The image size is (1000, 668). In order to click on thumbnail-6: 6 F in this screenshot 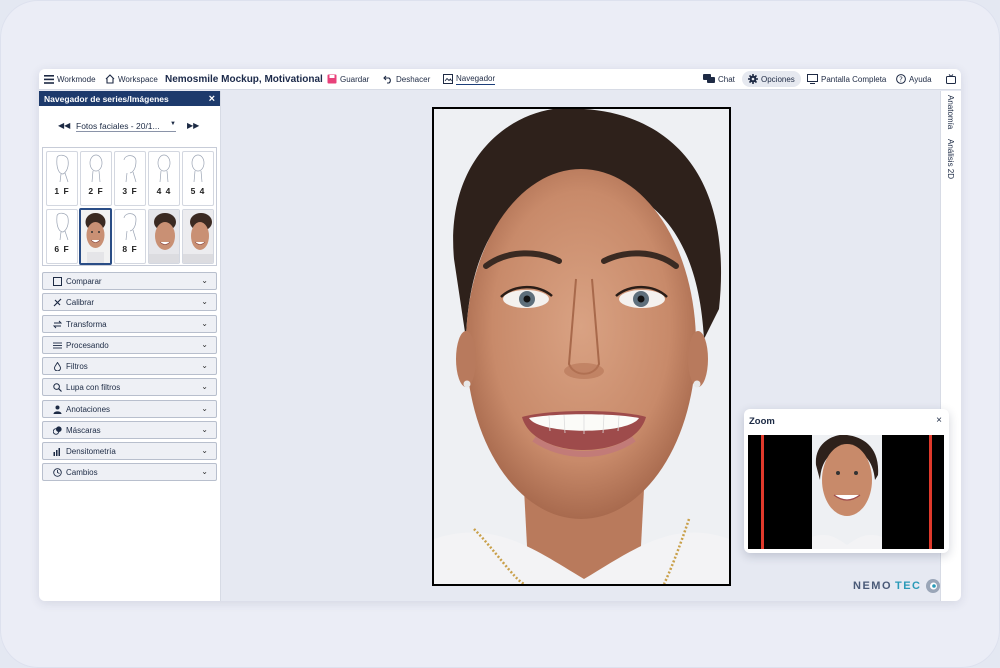, I will do `click(62, 236)`.